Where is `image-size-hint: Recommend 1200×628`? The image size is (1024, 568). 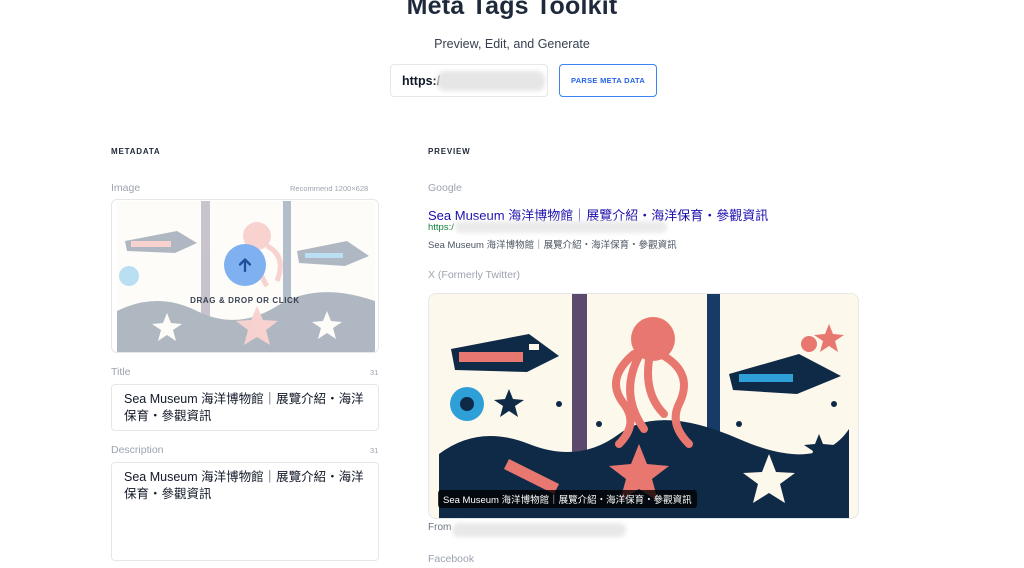 image-size-hint: Recommend 1200×628 is located at coordinates (329, 188).